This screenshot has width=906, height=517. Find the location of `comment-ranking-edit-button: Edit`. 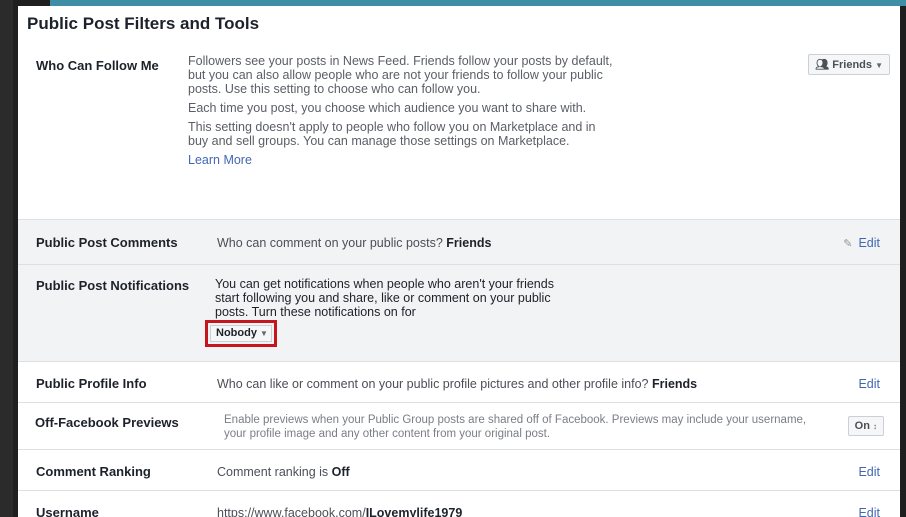

comment-ranking-edit-button: Edit is located at coordinates (869, 472).